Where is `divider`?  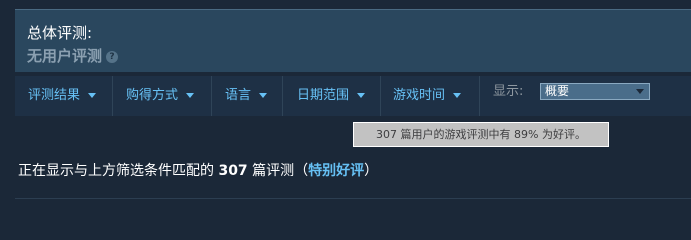
divider is located at coordinates (353, 198).